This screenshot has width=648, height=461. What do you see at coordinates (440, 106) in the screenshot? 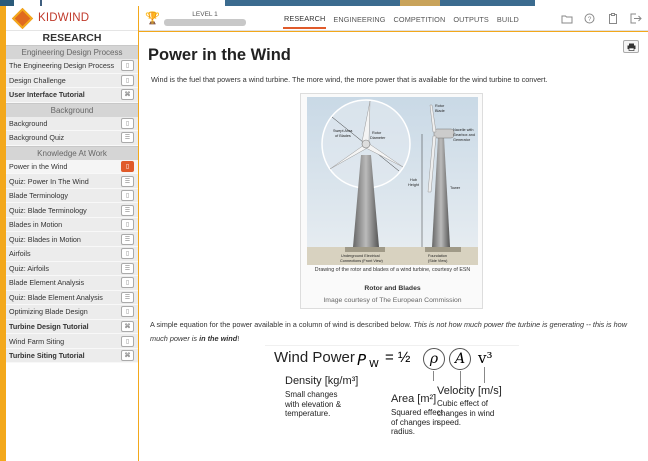
I see `label-rotor-blade: Rotor` at bounding box center [440, 106].